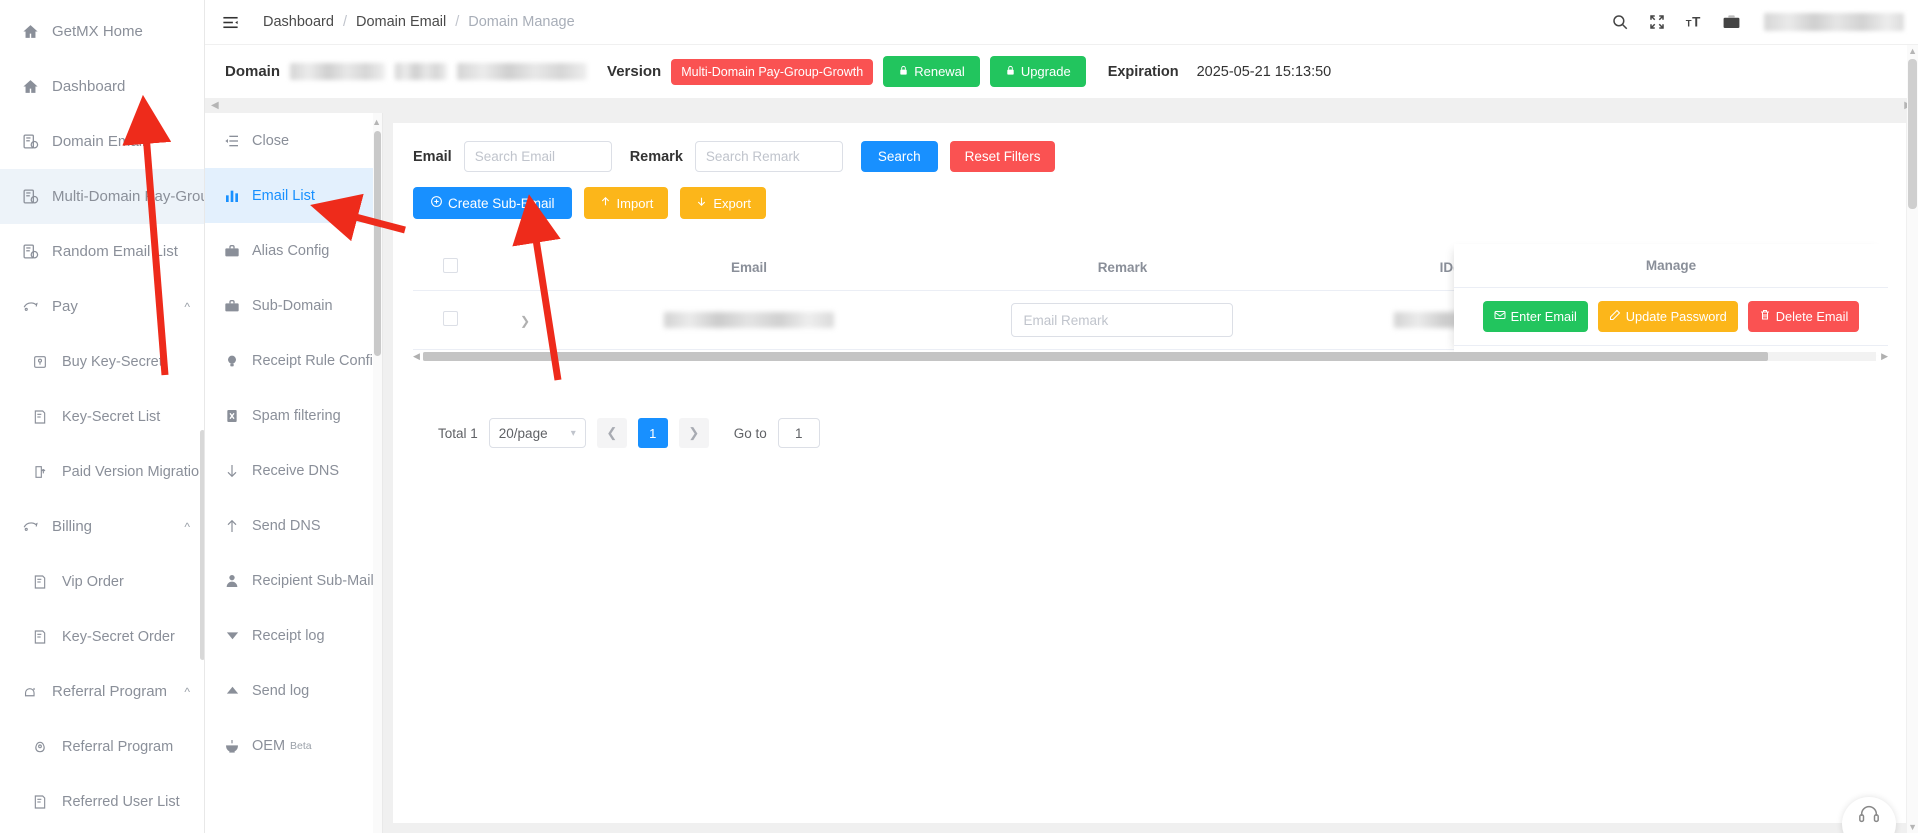 The height and width of the screenshot is (833, 1918). What do you see at coordinates (798, 433) in the screenshot?
I see `goto-page-input` at bounding box center [798, 433].